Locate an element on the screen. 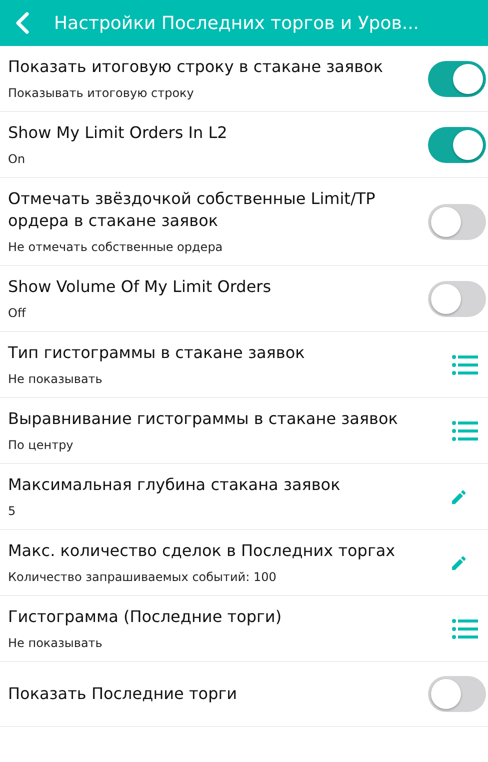 The width and height of the screenshot is (488, 762). setting-value: 5 is located at coordinates (12, 511).